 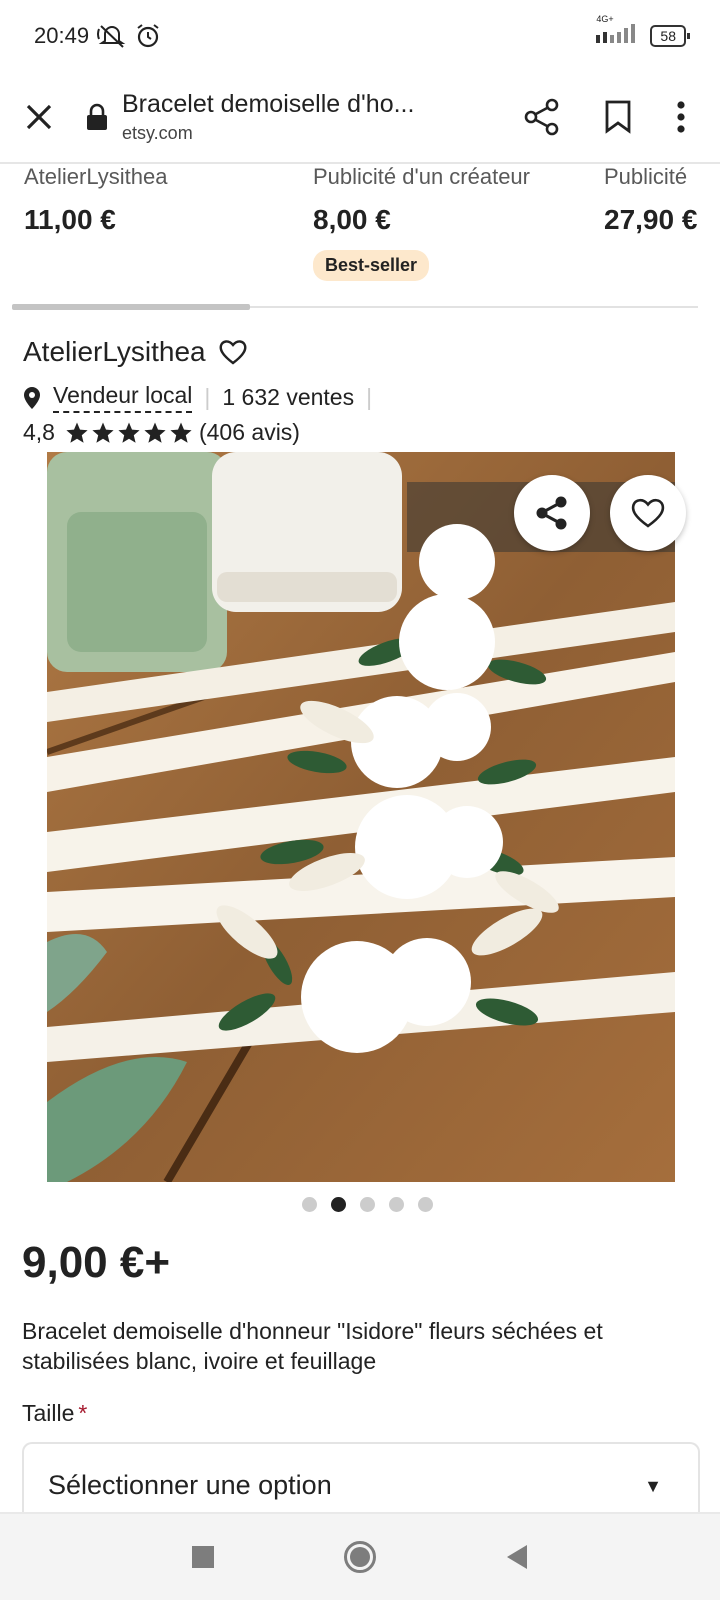 What do you see at coordinates (131, 307) in the screenshot?
I see `carousel-scrollbar` at bounding box center [131, 307].